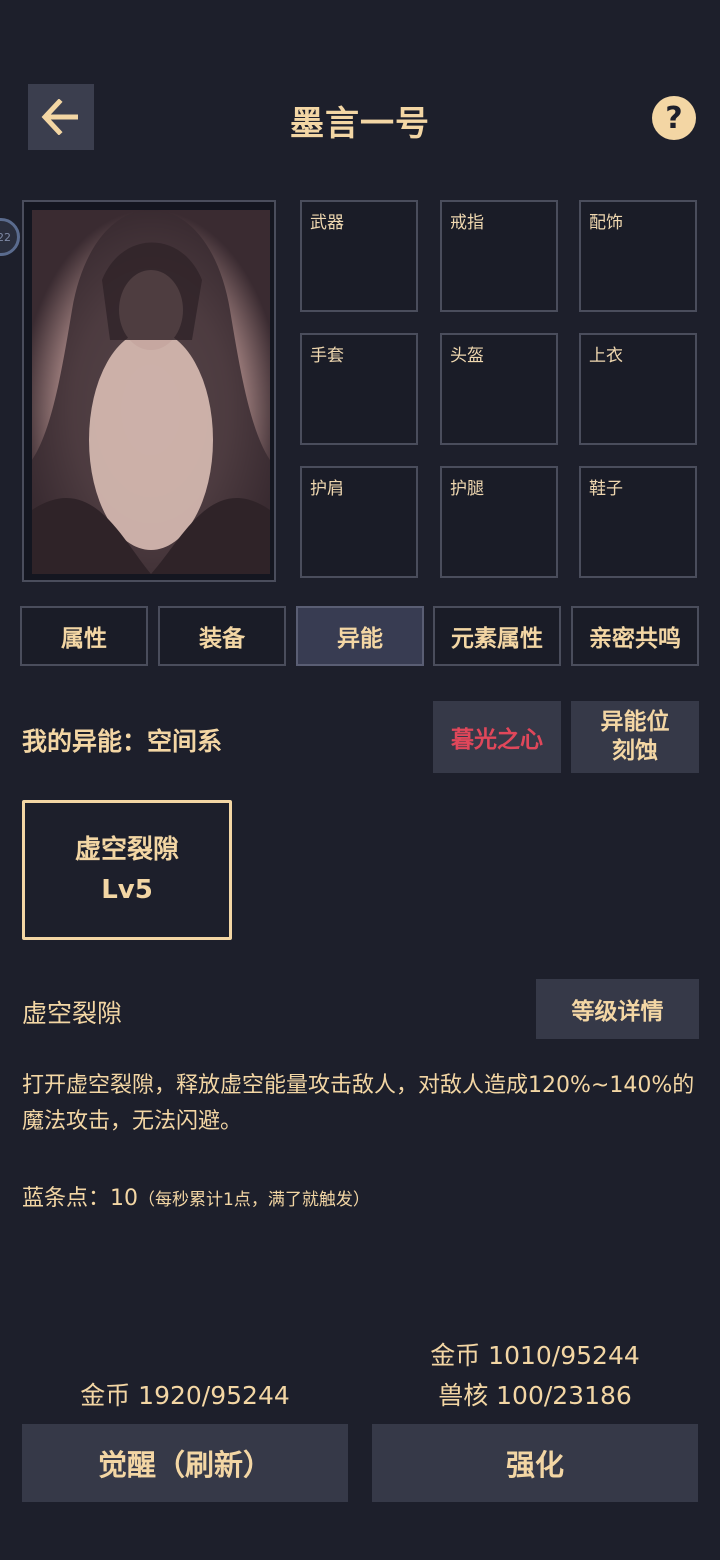 This screenshot has height=1560, width=720. I want to click on slot-helmet: 头盔, so click(499, 389).